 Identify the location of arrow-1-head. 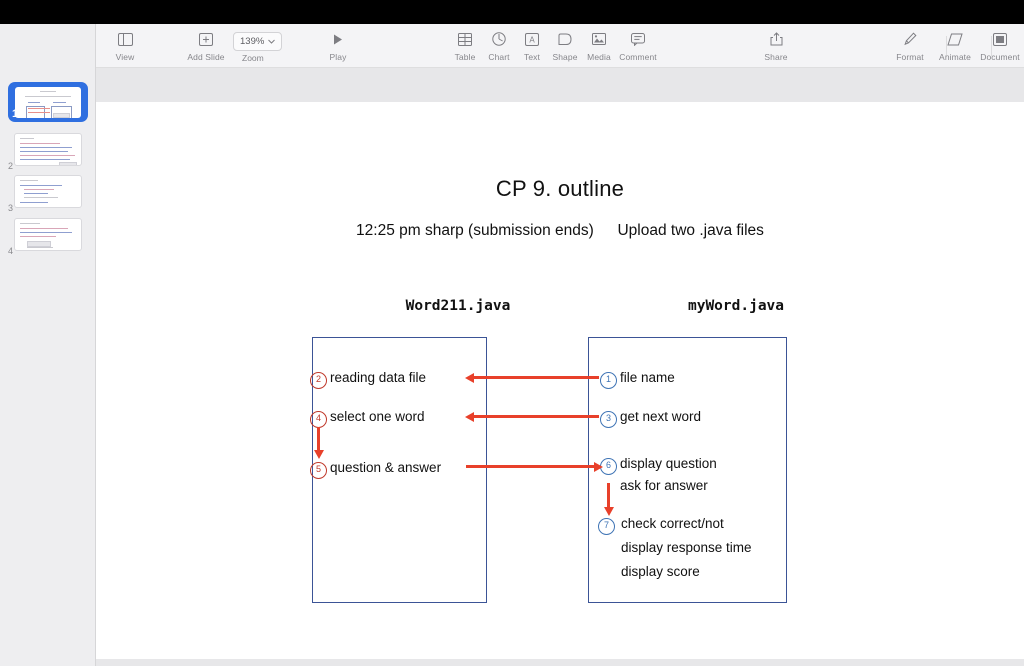
(469, 377).